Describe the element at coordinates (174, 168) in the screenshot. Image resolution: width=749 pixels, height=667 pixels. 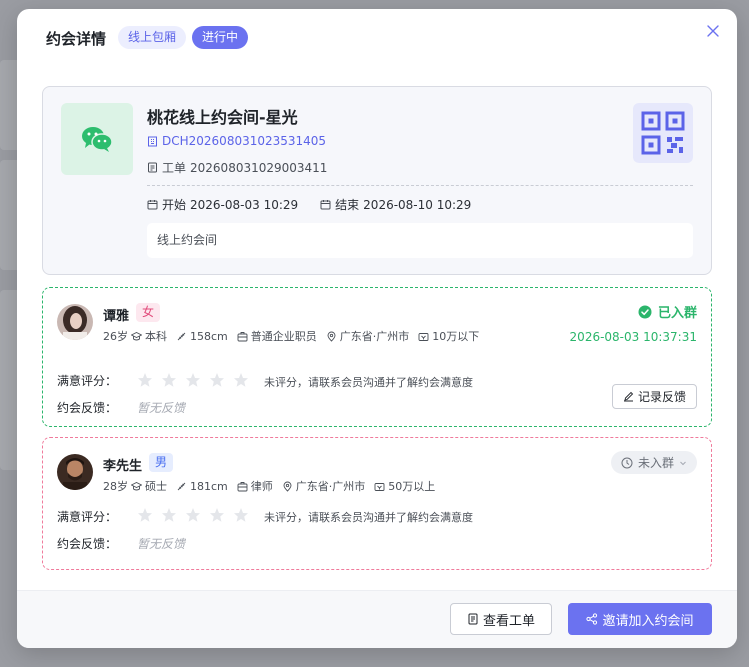
I see `ticket-label: 工单` at that location.